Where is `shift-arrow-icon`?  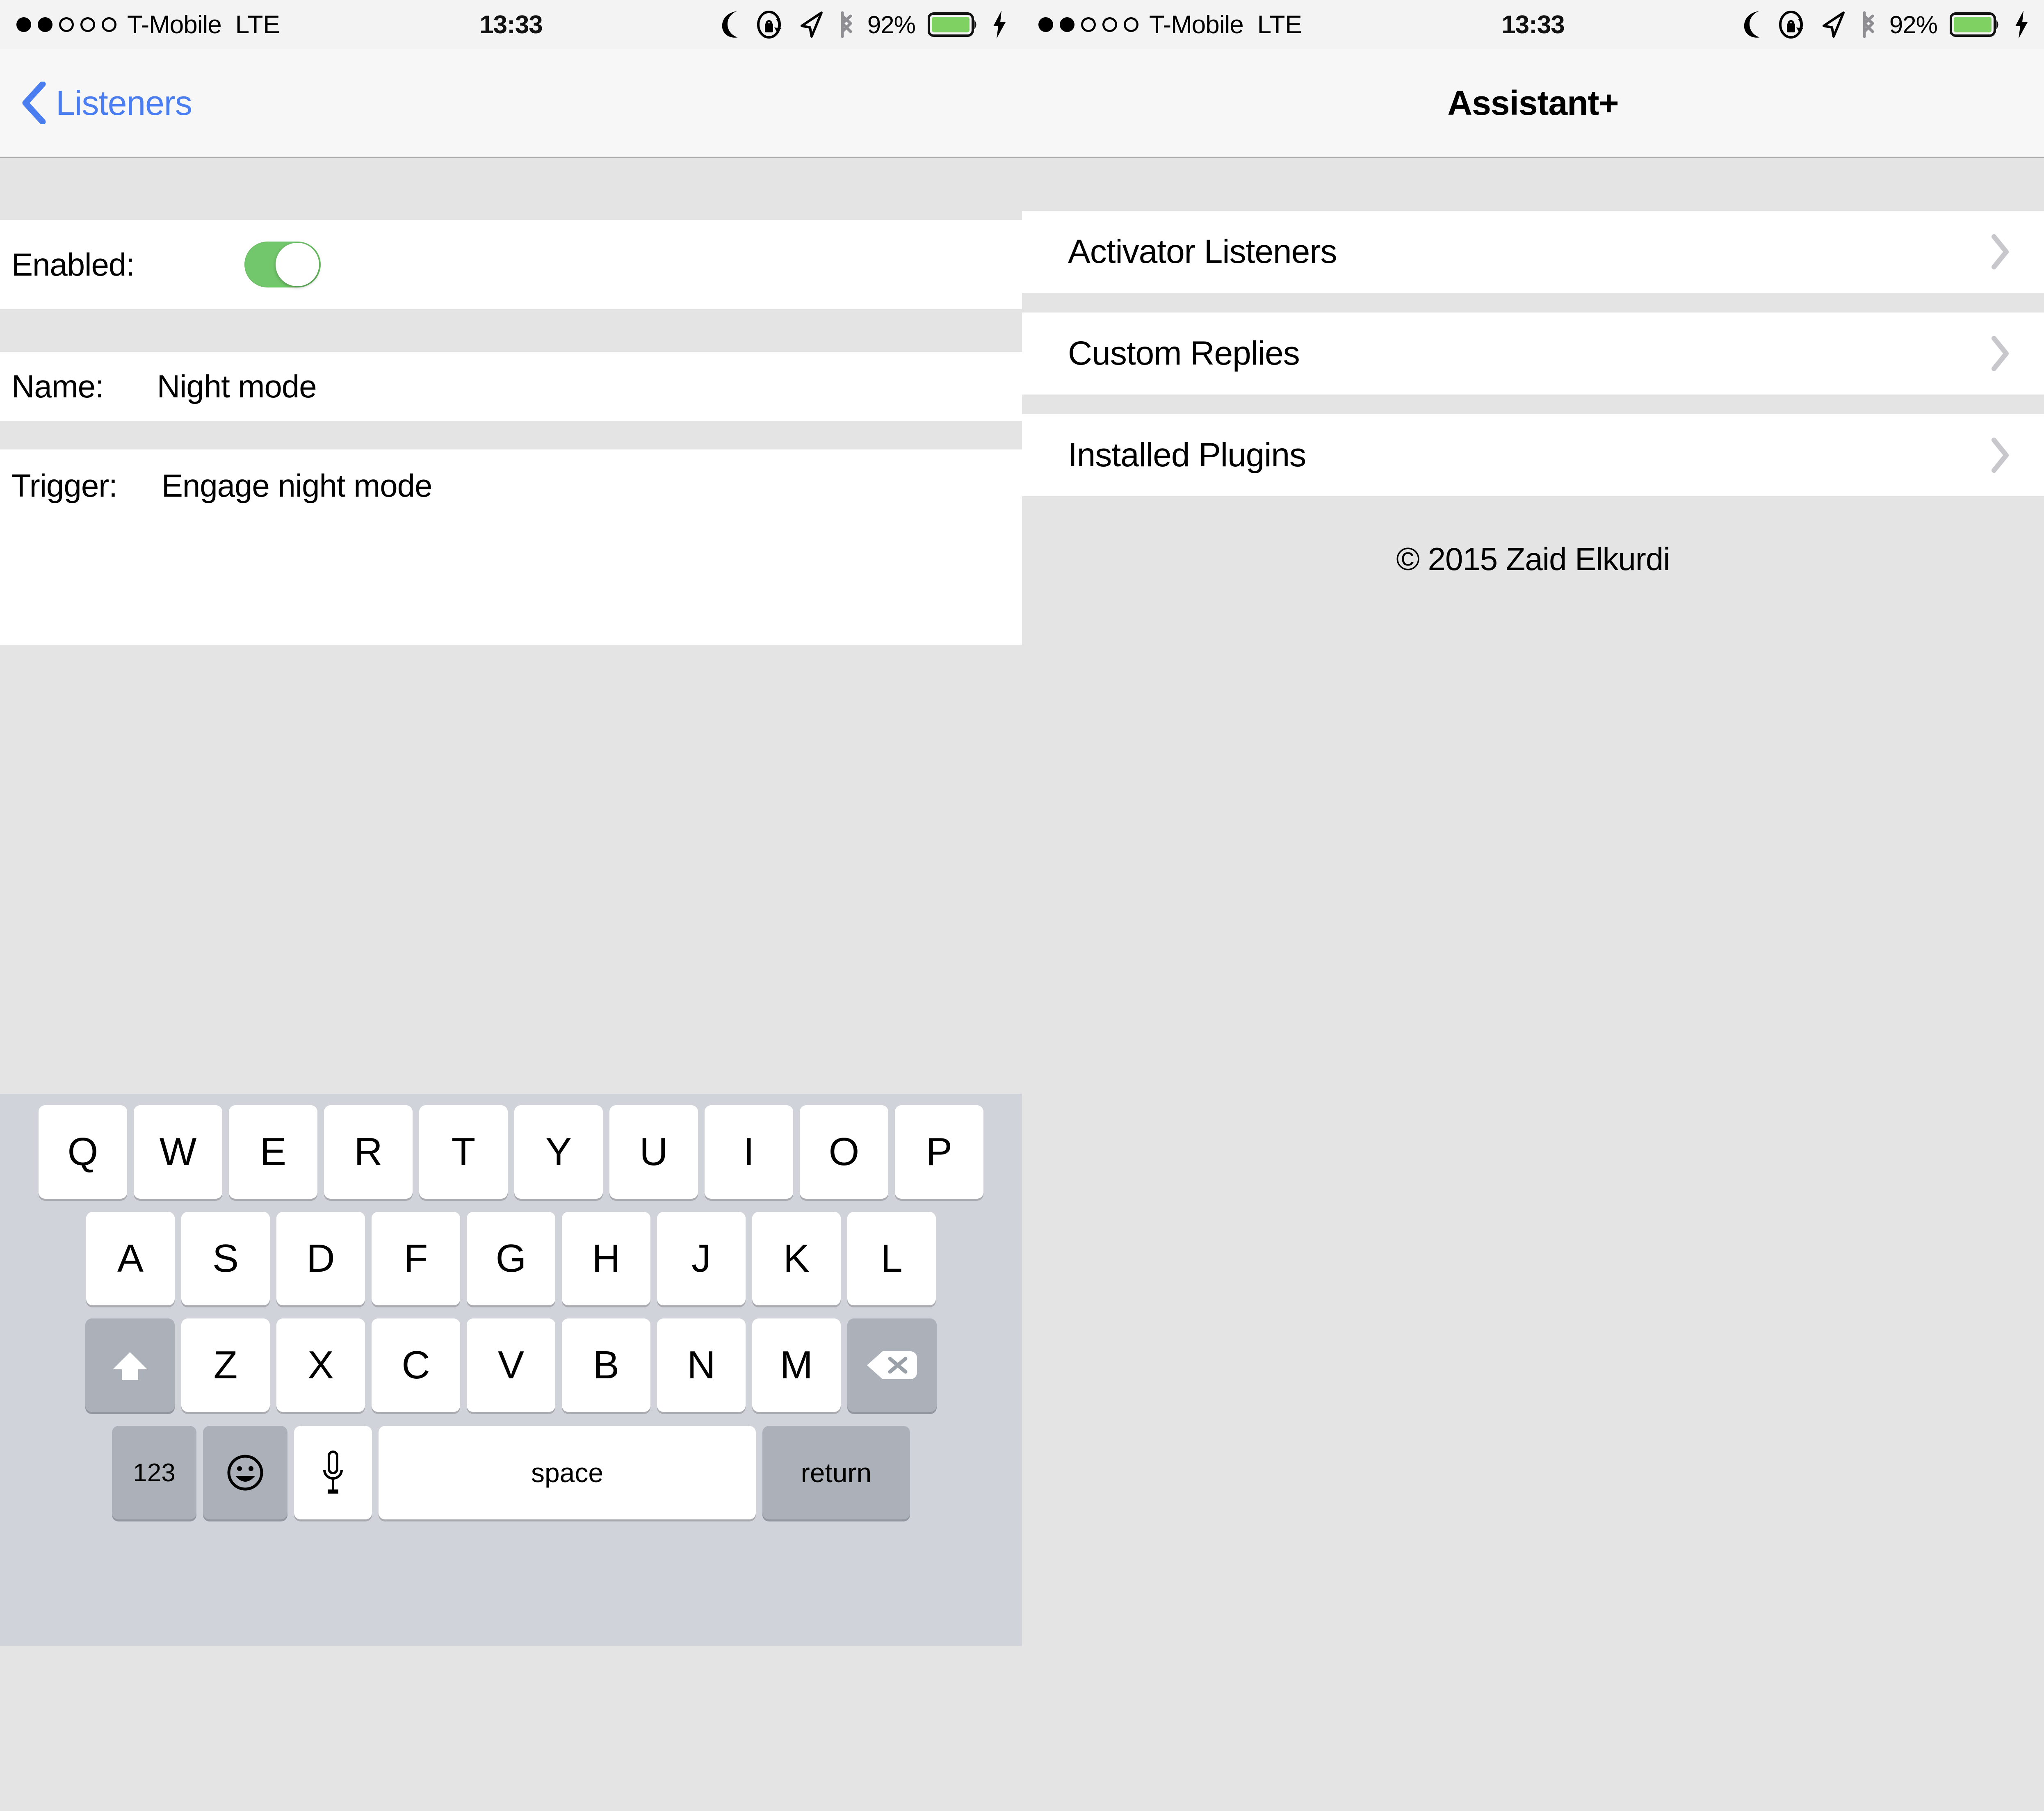
shift-arrow-icon is located at coordinates (130, 1366).